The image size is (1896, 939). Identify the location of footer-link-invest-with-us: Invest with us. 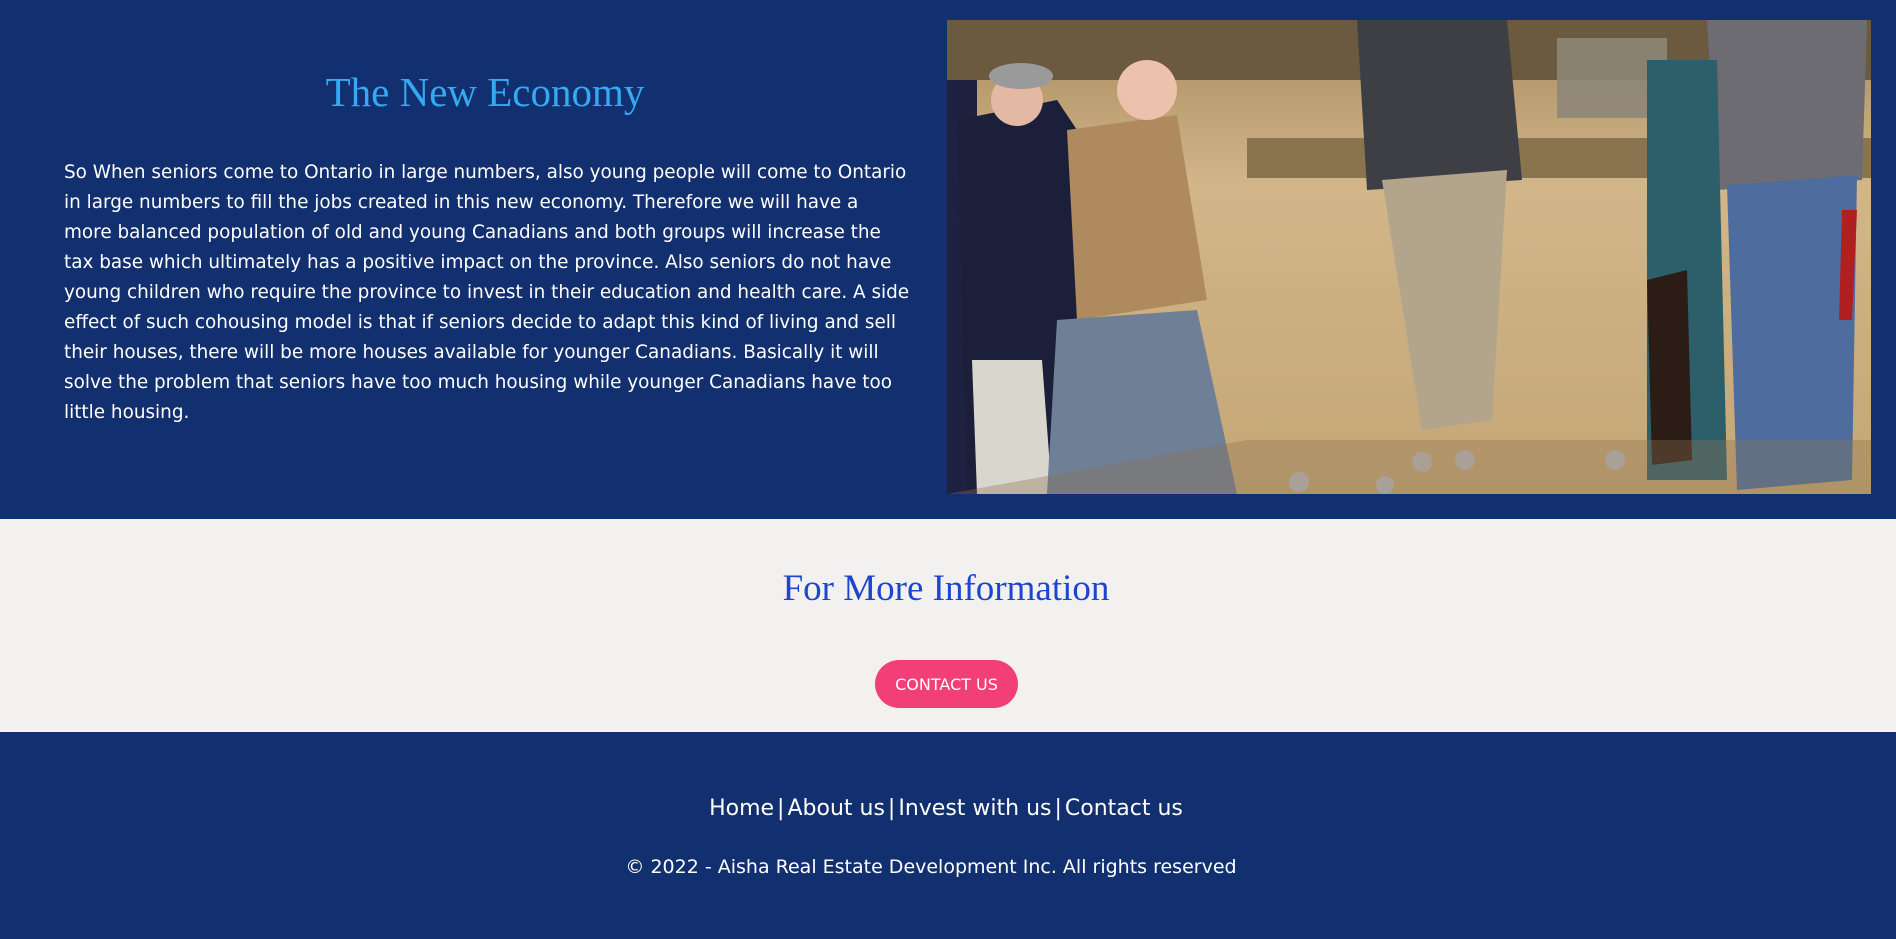
(974, 808).